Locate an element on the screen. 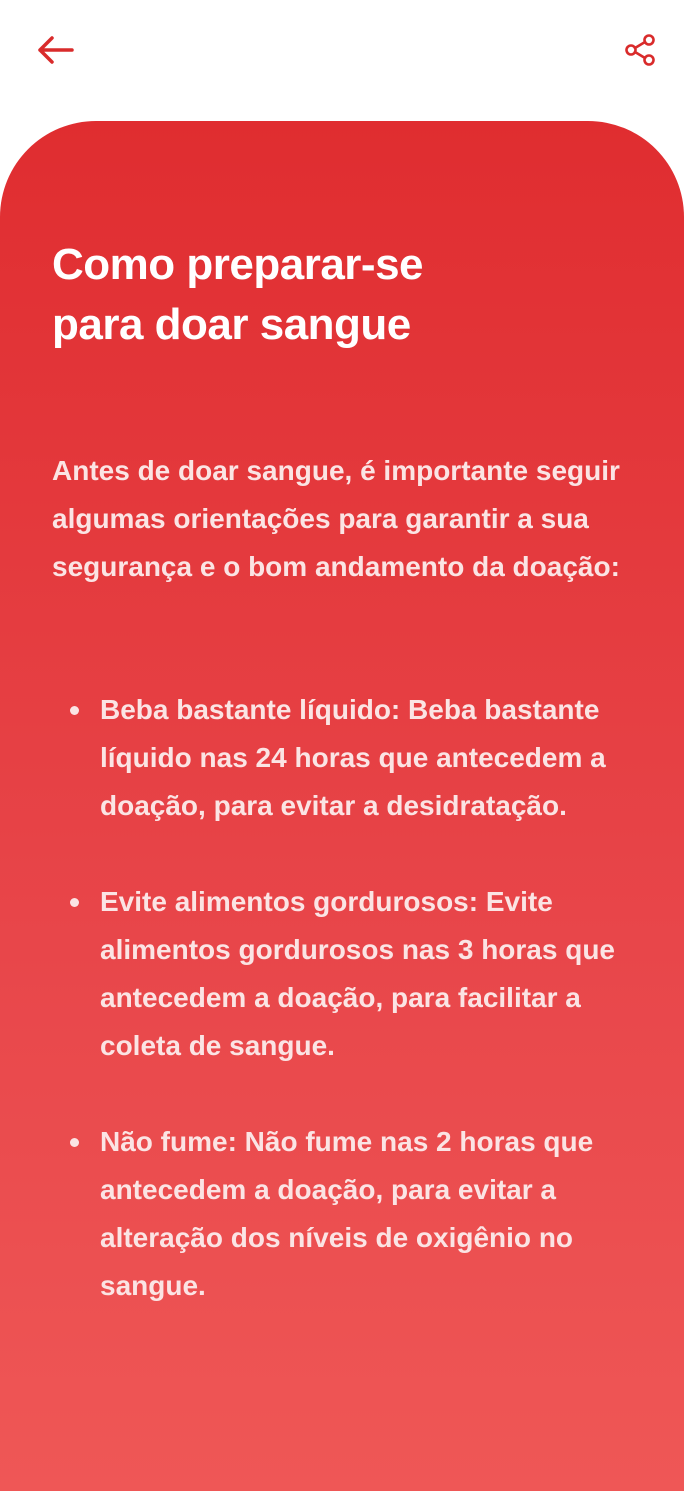 This screenshot has width=684, height=1491. tip-item-hydration: Beba bastante líquido is located at coordinates (342, 758).